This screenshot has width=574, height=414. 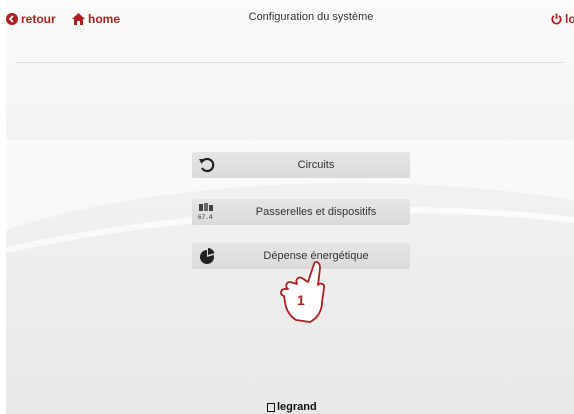 I want to click on back-button: retour, so click(x=31, y=19).